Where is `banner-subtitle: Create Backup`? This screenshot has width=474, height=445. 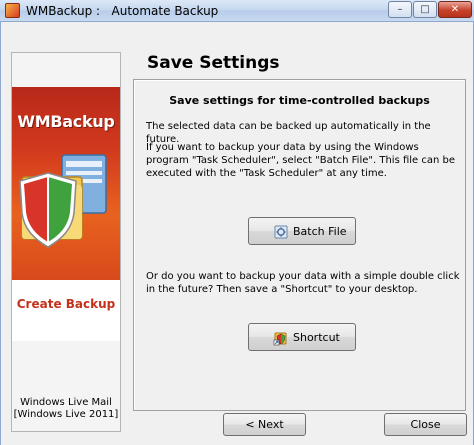
banner-subtitle: Create Backup is located at coordinates (66, 304).